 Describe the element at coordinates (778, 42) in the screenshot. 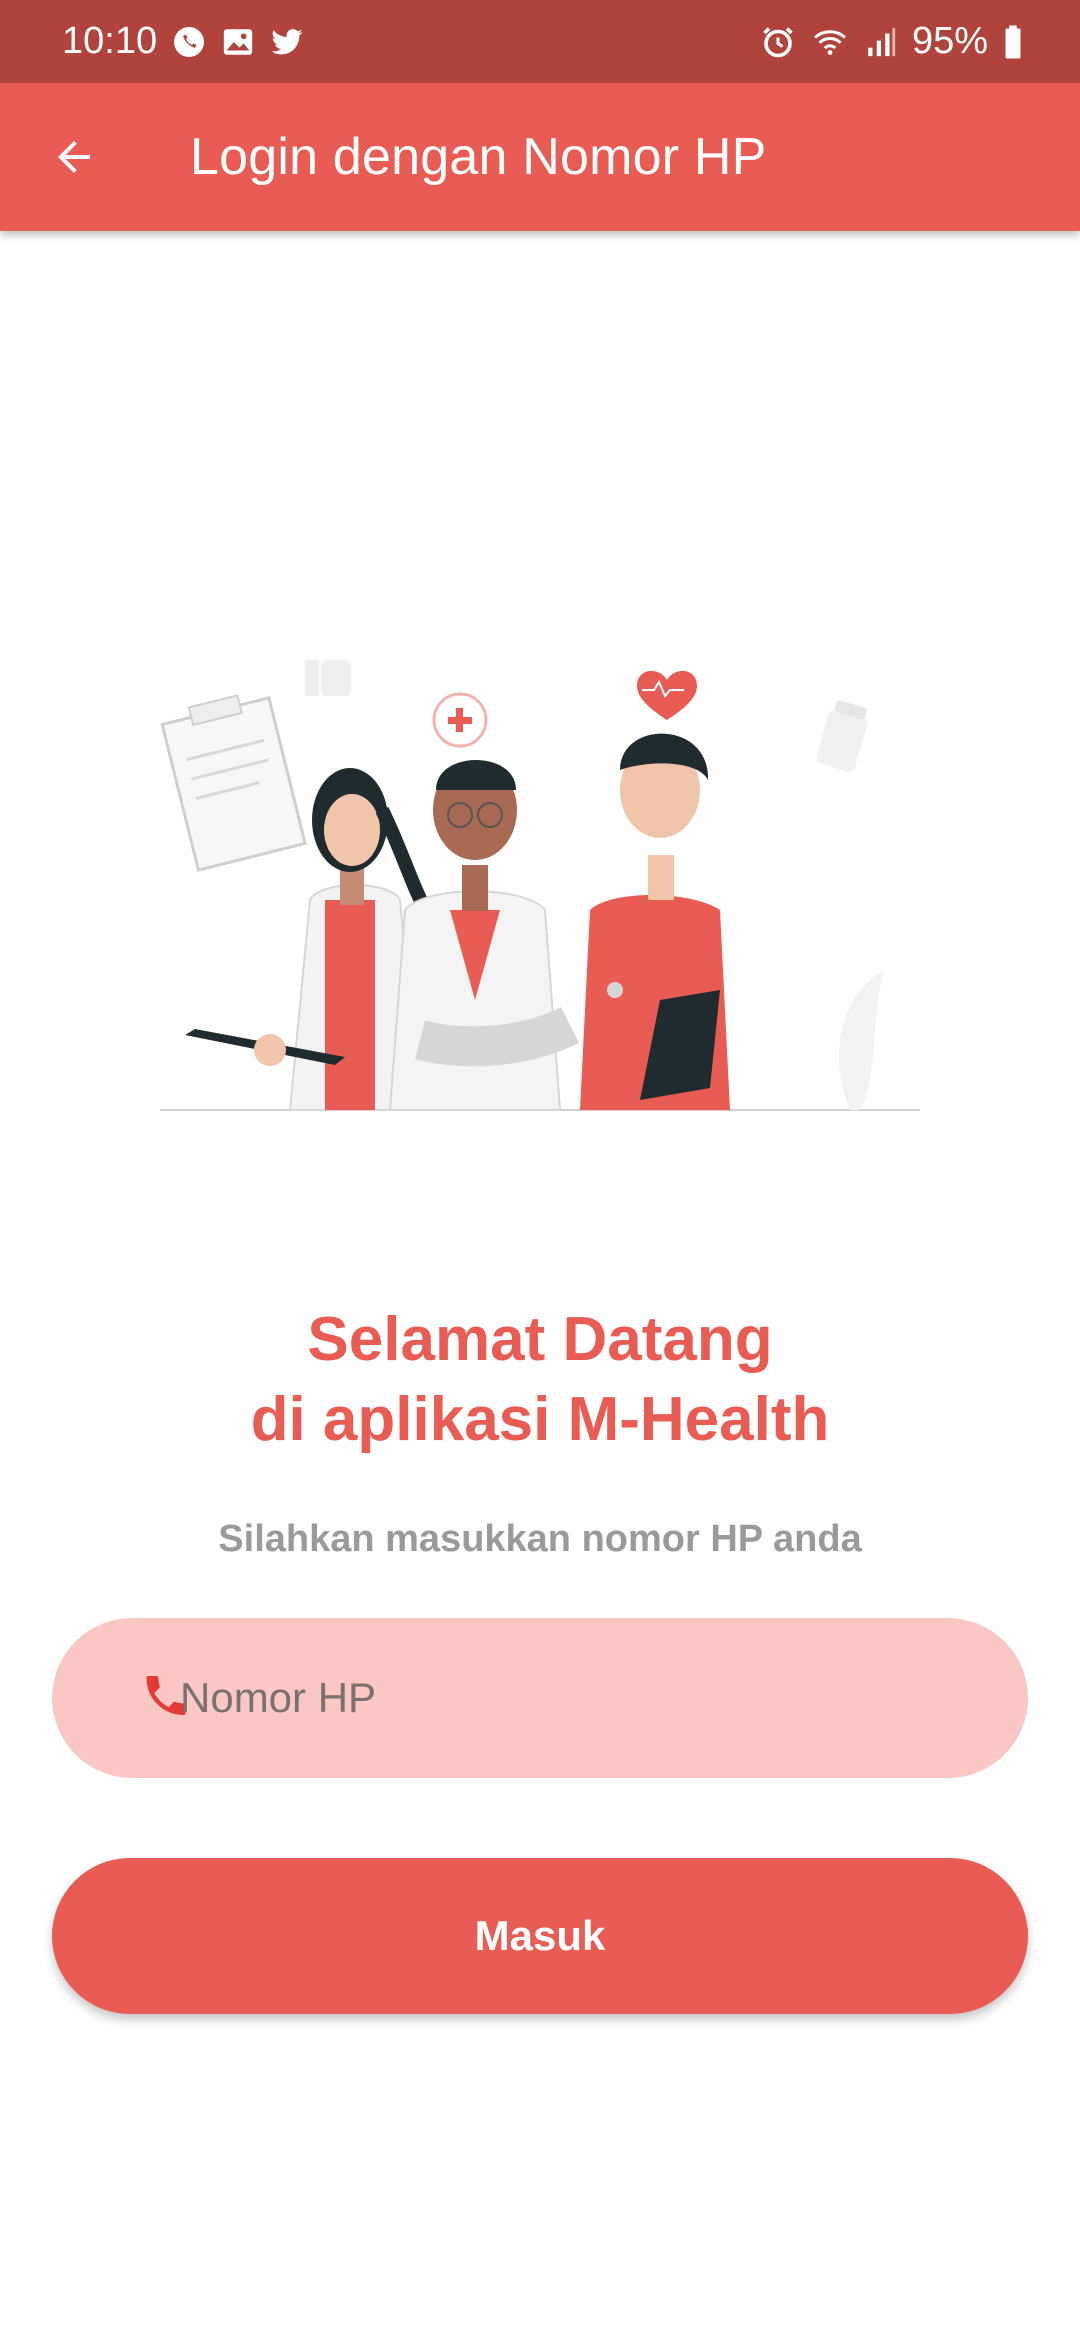

I see `alarm-icon` at that location.